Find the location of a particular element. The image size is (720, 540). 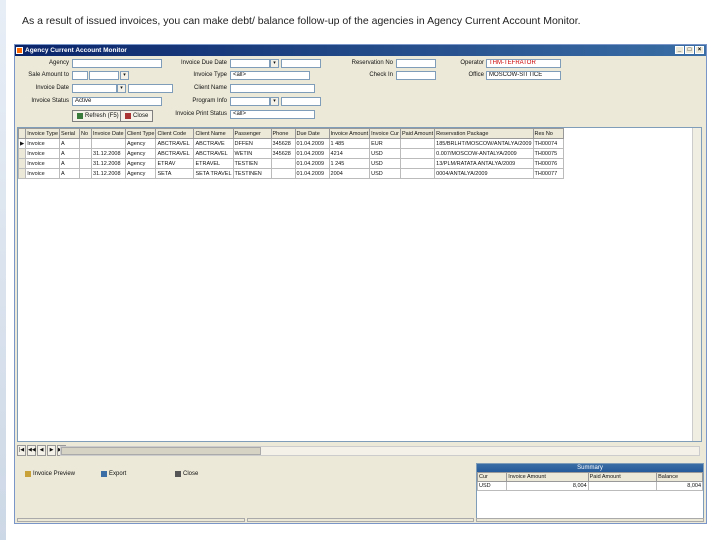

col-header: Invoice Cur is located at coordinates (385, 133).